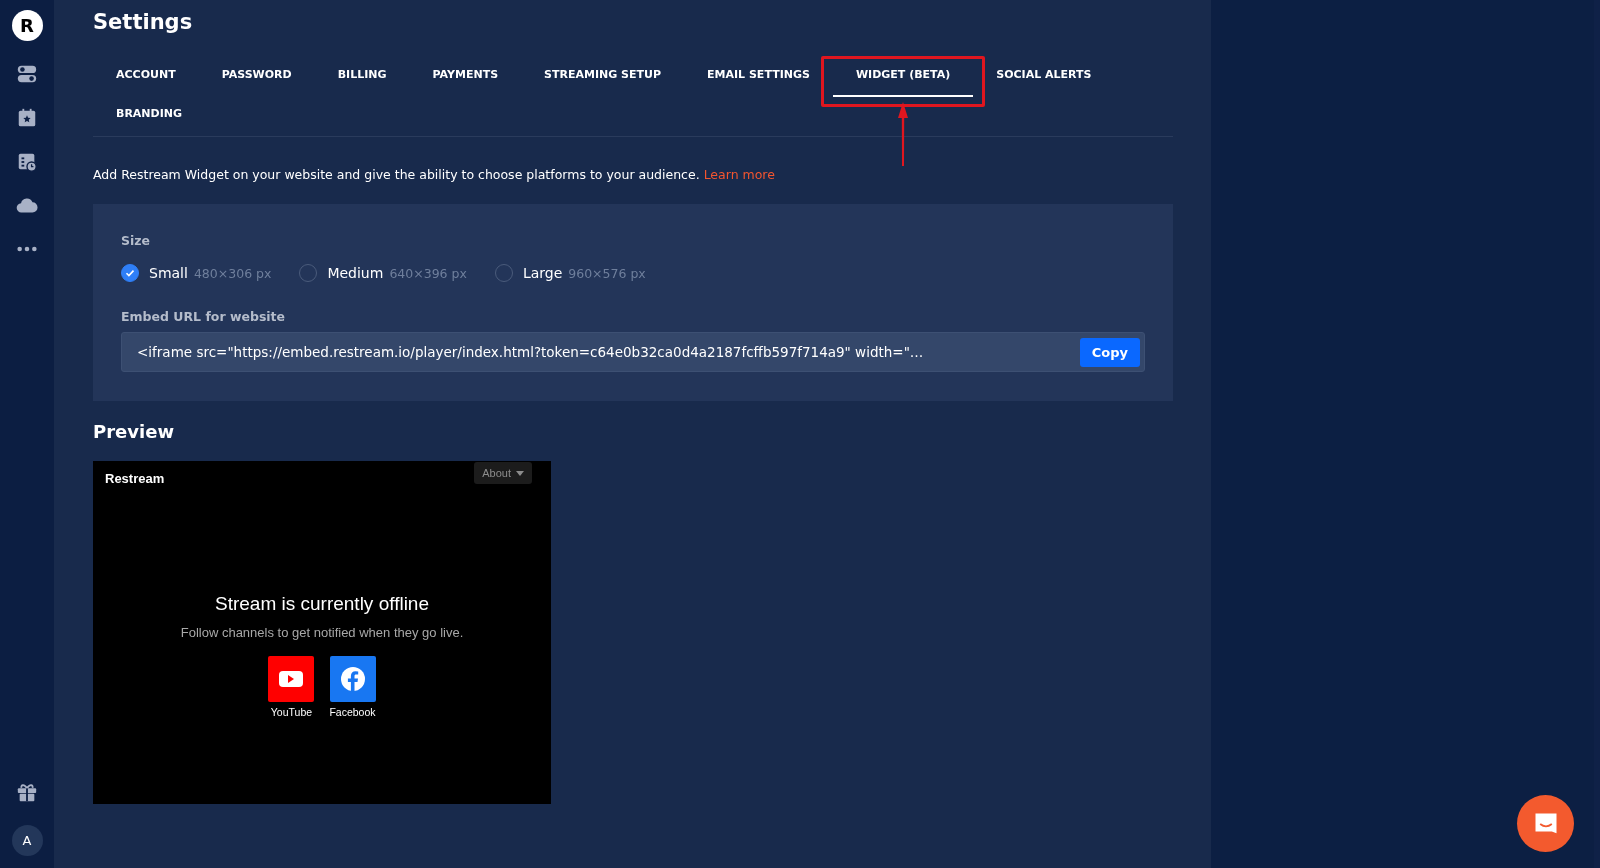 Image resolution: width=1600 pixels, height=868 pixels. What do you see at coordinates (520, 473) in the screenshot?
I see `caret-icon` at bounding box center [520, 473].